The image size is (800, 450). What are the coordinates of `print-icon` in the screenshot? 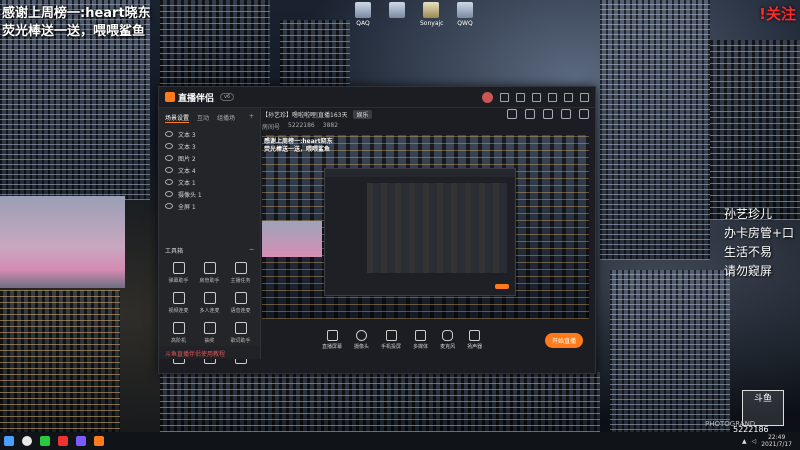 It's located at (530, 114).